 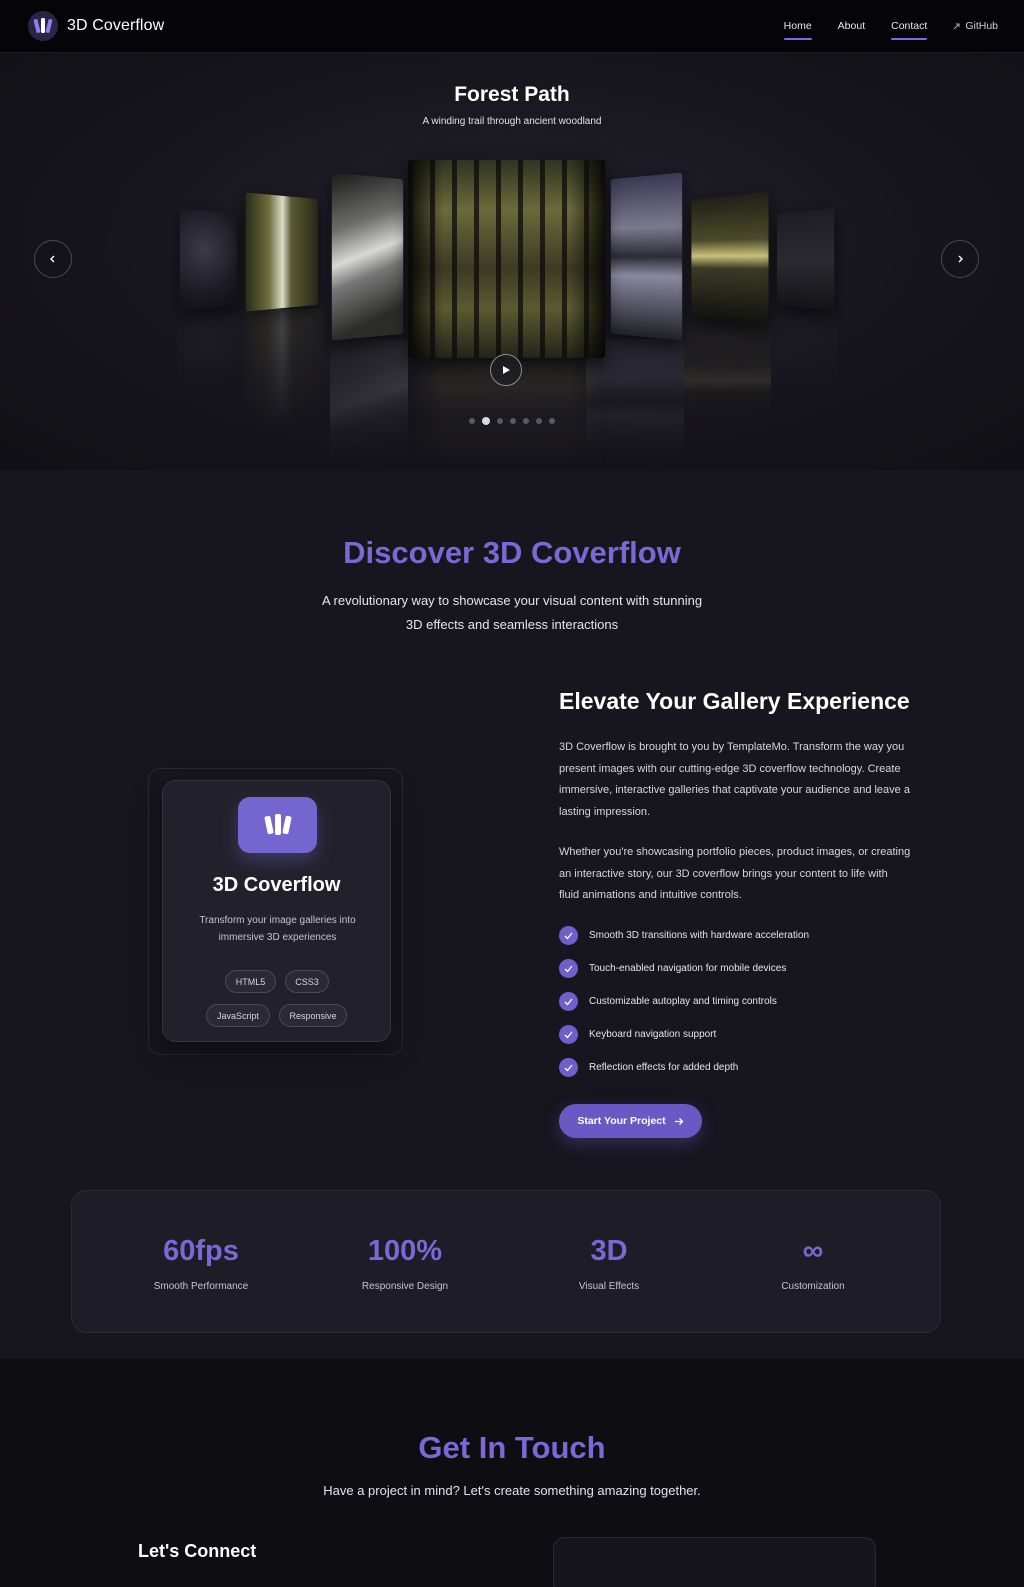 I want to click on feature-item-label: Keyboard navigation support, so click(x=653, y=1034).